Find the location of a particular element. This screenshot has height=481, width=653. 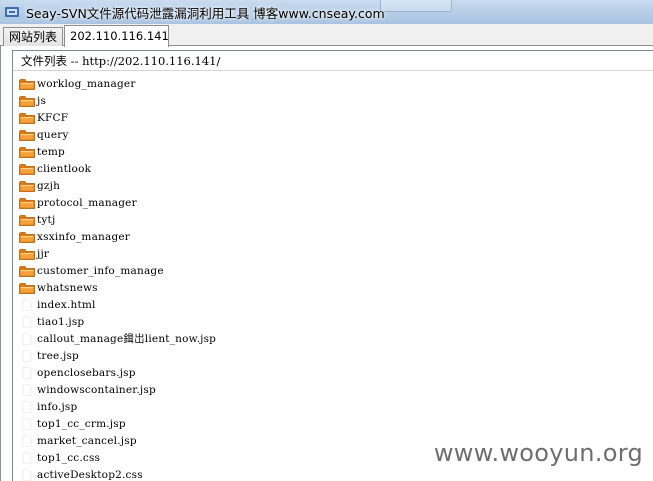

item-label: query is located at coordinates (53, 134).